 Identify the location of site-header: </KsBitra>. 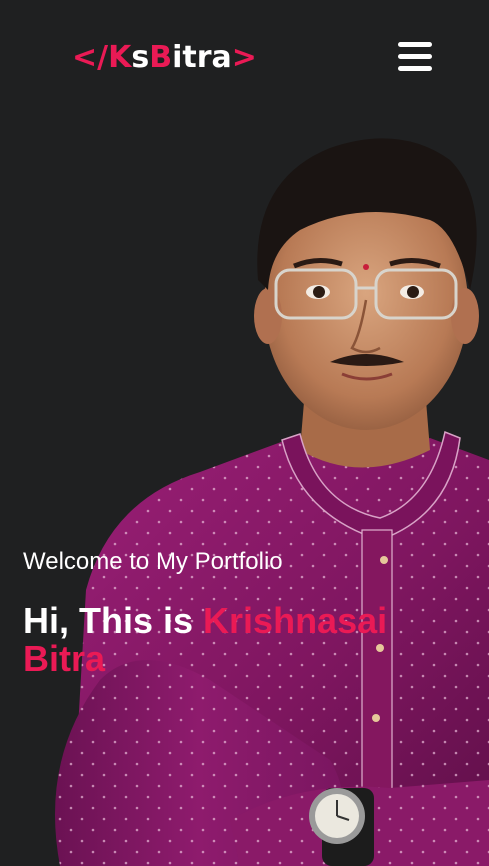
(244, 58).